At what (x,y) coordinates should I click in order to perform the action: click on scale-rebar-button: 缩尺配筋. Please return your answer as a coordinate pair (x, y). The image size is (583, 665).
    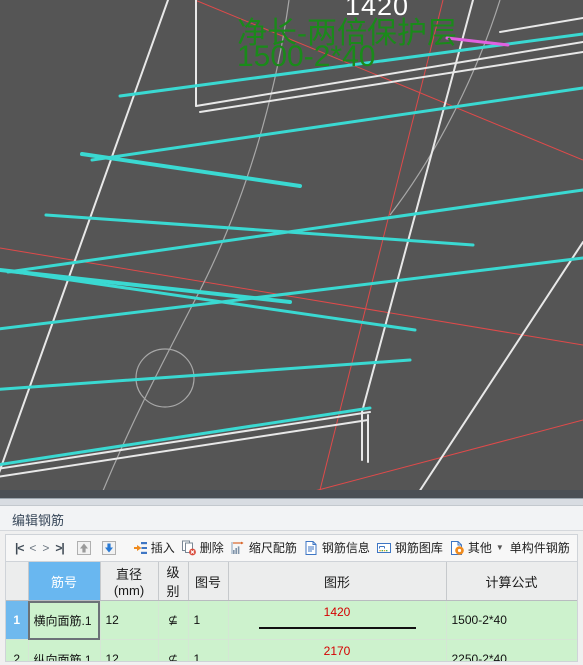
    Looking at the image, I should click on (263, 548).